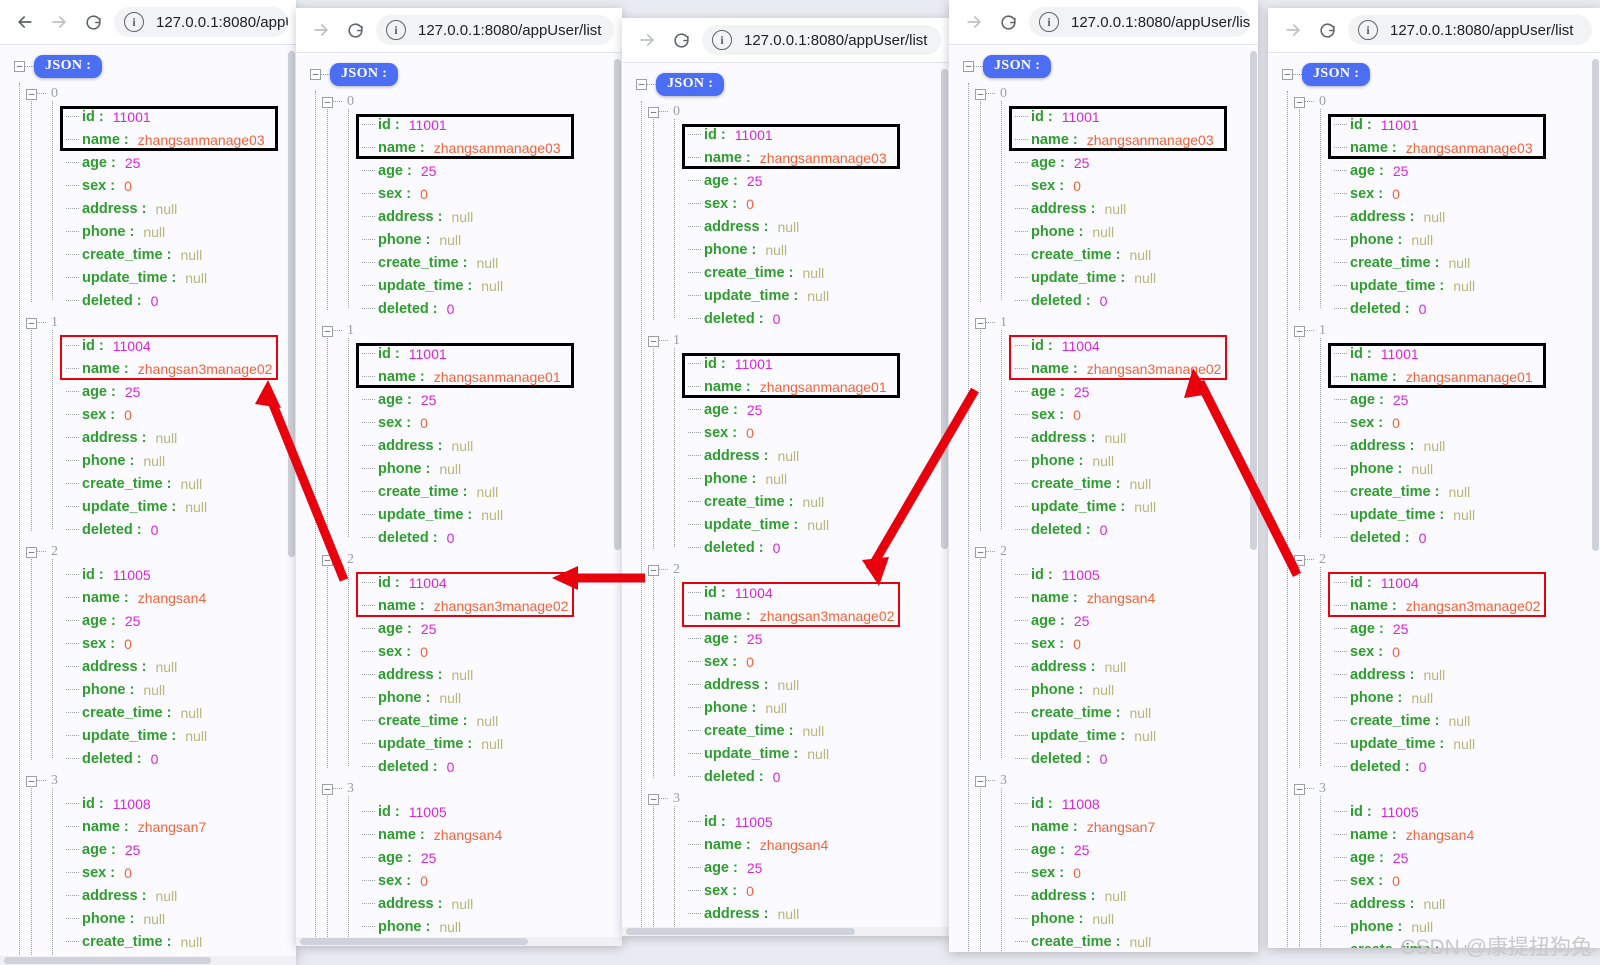  What do you see at coordinates (734, 318) in the screenshot?
I see `field-key: deleted :` at bounding box center [734, 318].